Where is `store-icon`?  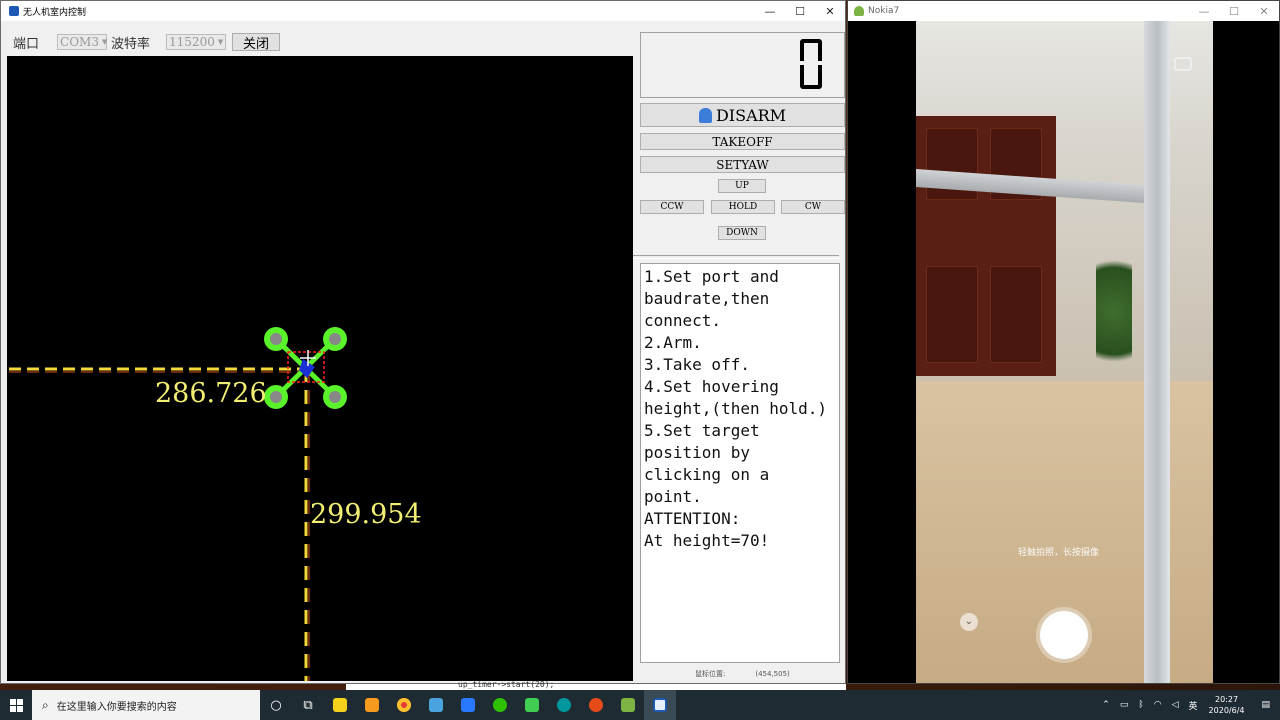
store-icon is located at coordinates (372, 705).